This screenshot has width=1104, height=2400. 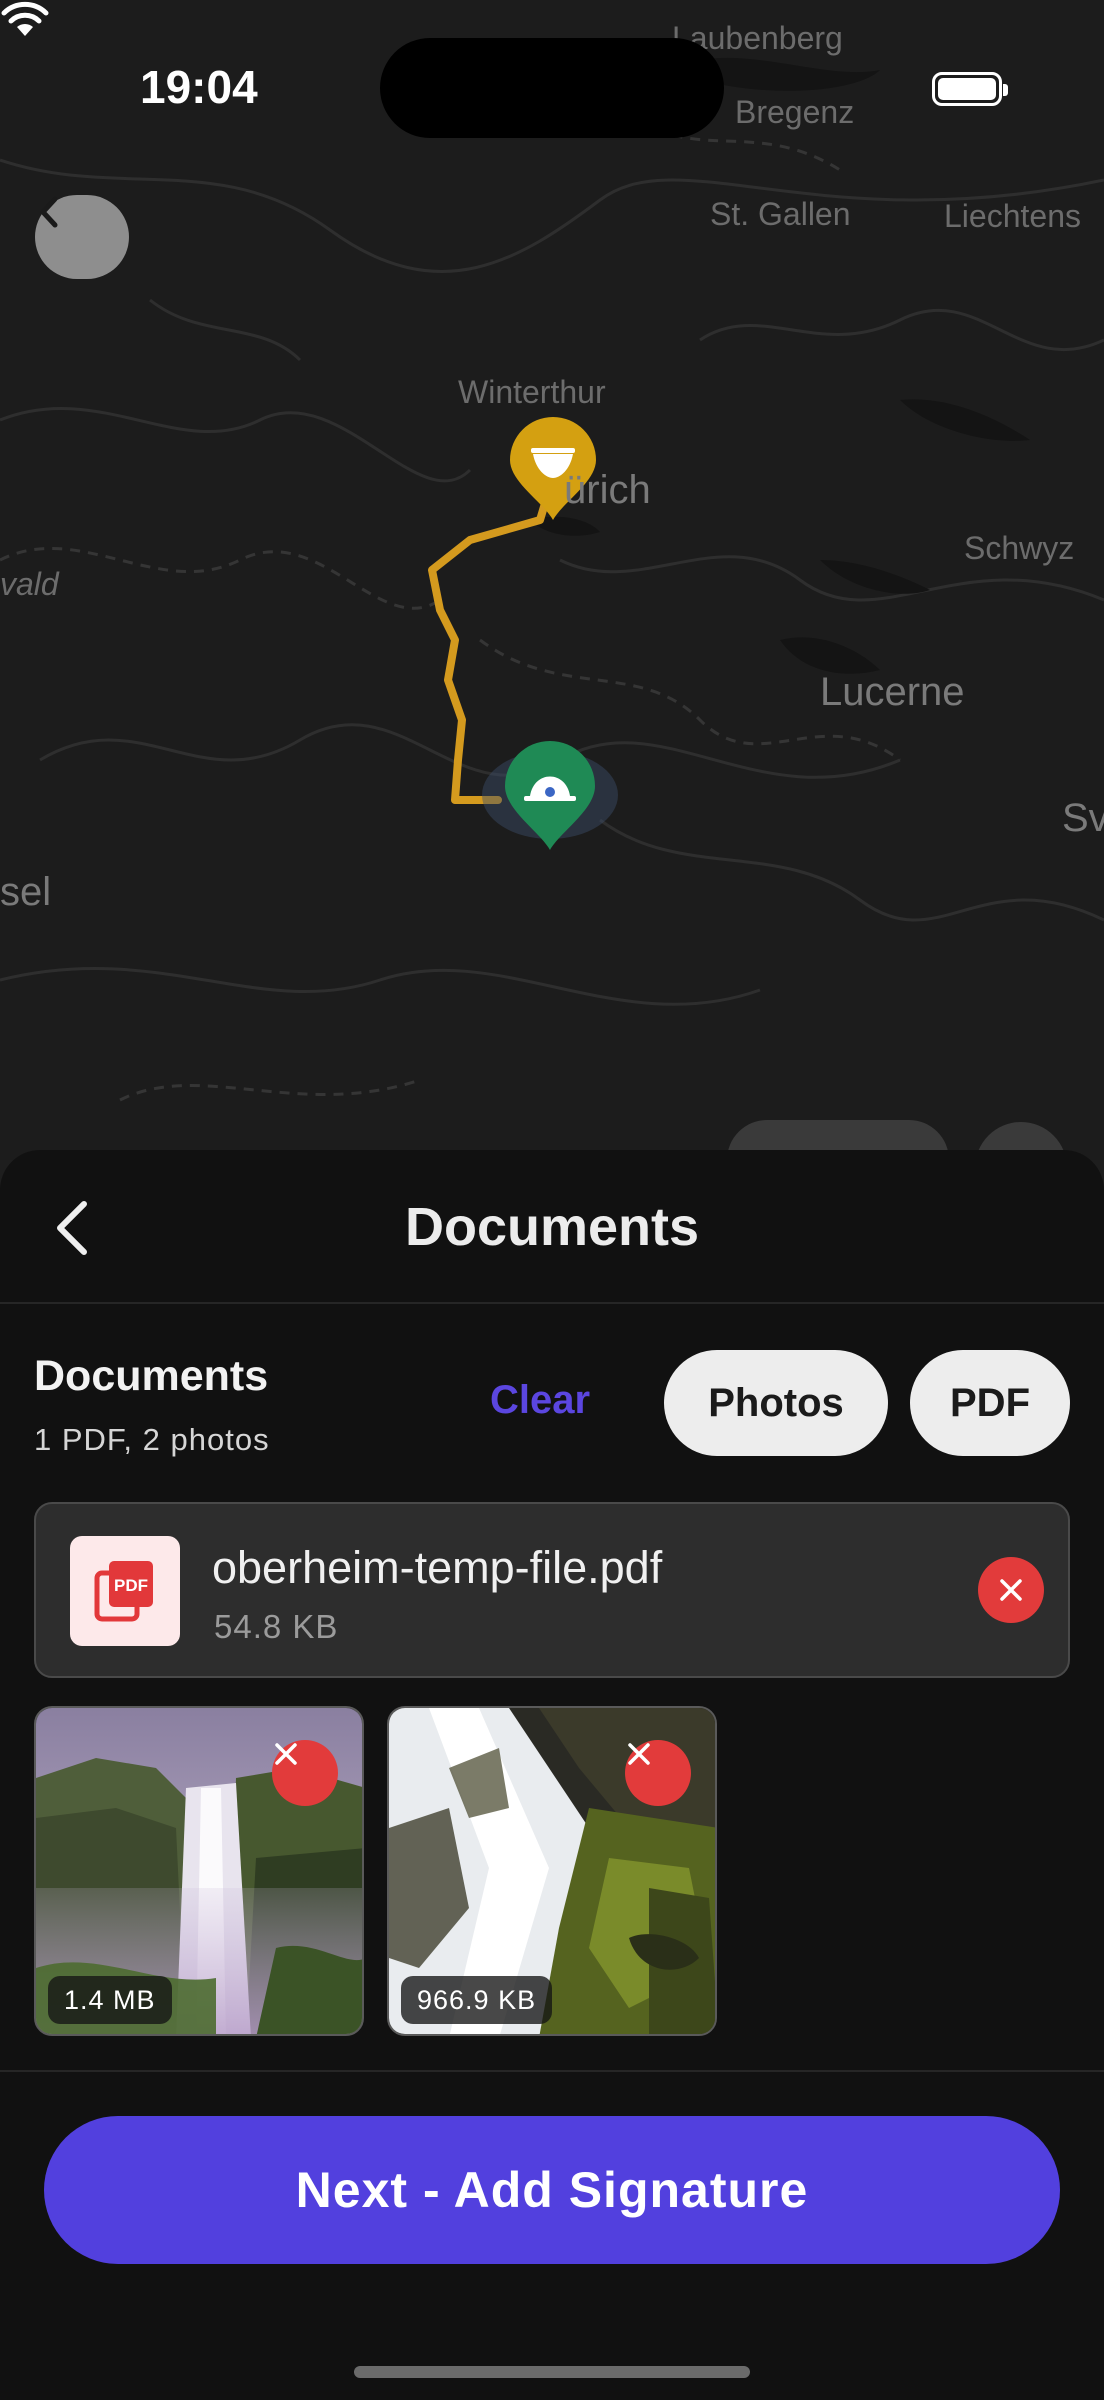 I want to click on photo-size-badge: 966.9 KB, so click(x=477, y=2000).